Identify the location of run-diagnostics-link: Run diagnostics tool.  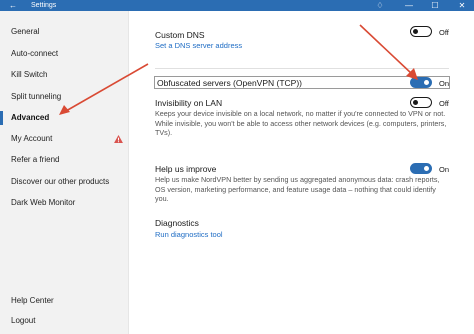
(189, 234).